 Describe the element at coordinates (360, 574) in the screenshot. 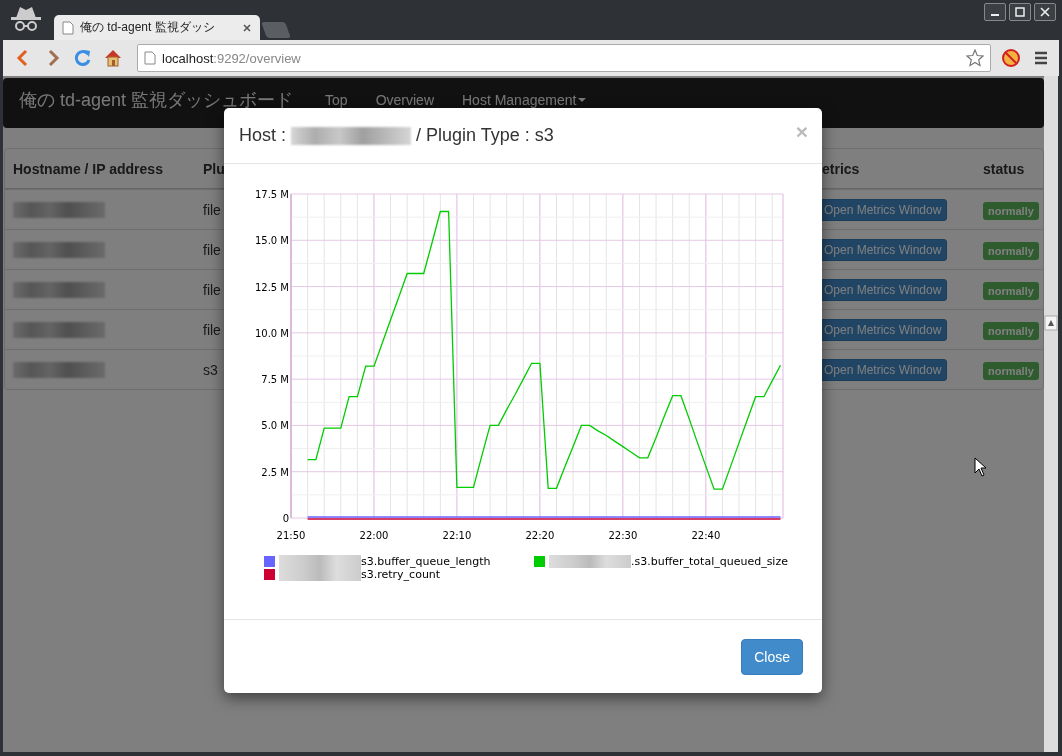

I see `legend-label: s3.retry_count` at that location.